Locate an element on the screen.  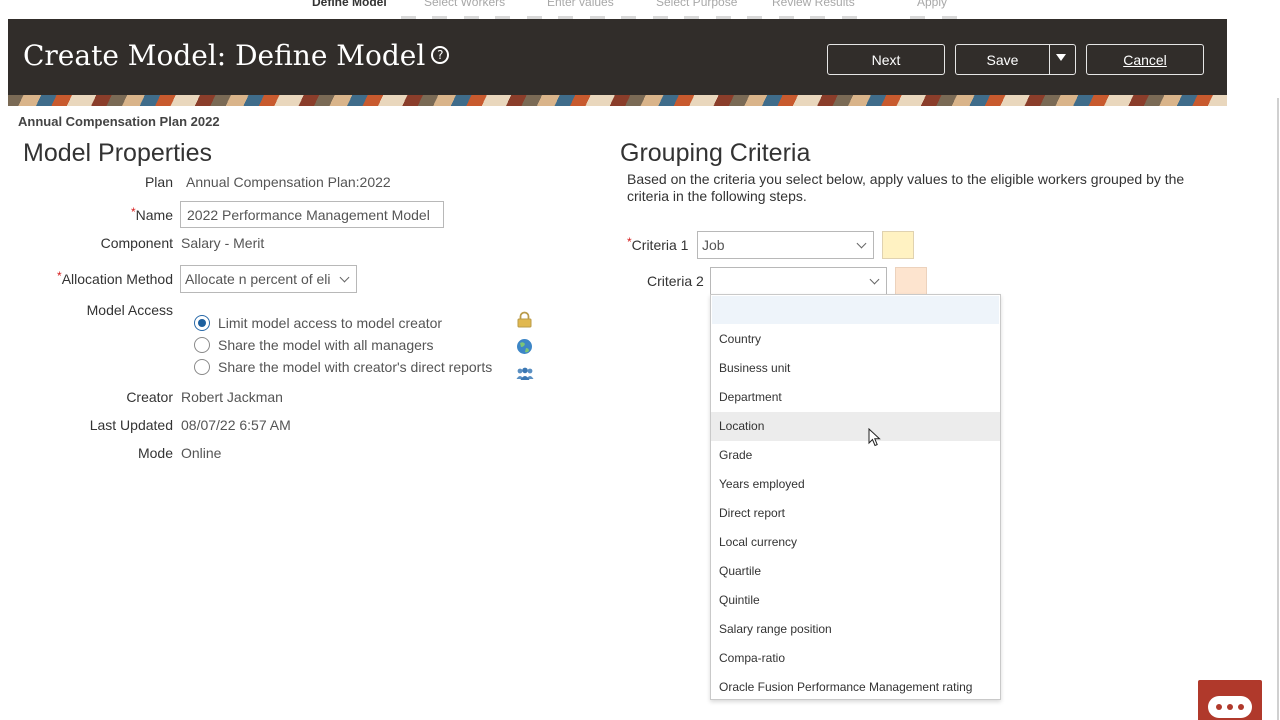
save-button: Save is located at coordinates (1015, 59).